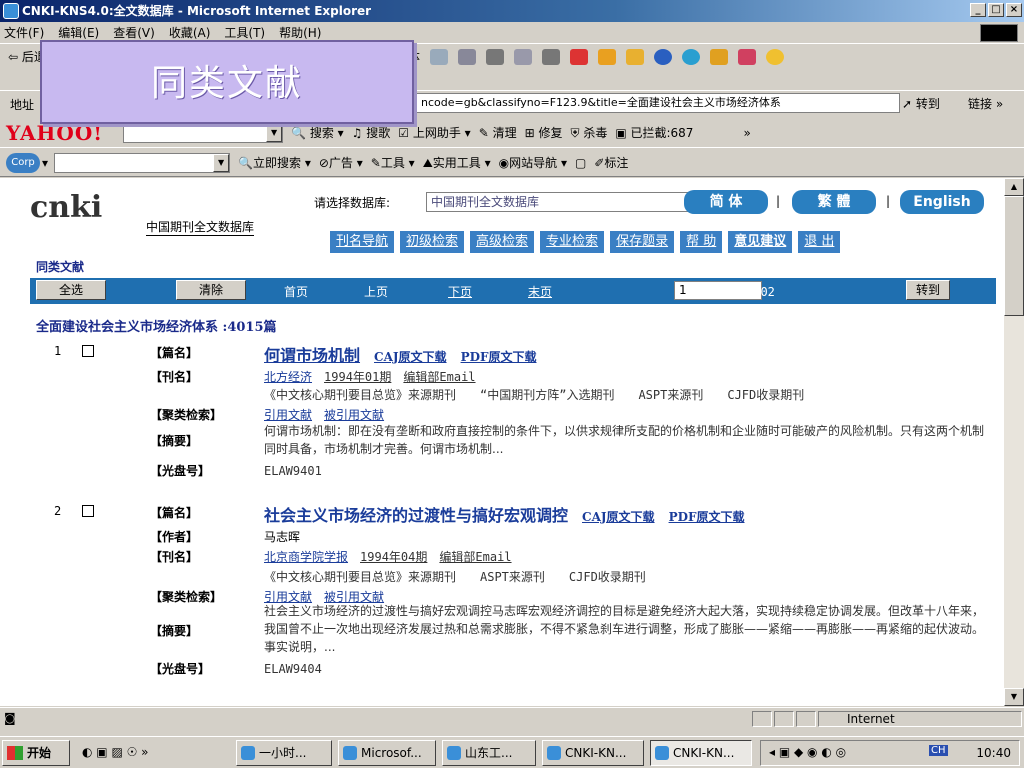 Image resolution: width=1024 pixels, height=768 pixels. What do you see at coordinates (134, 32) in the screenshot?
I see `menu-view: 查看(V)` at bounding box center [134, 32].